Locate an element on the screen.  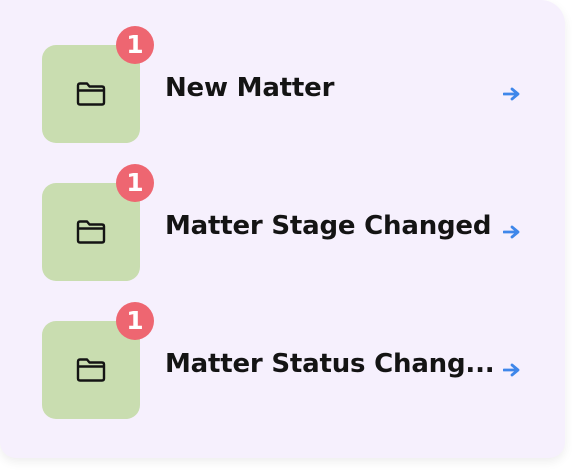
item-title: New Matter is located at coordinates (250, 88).